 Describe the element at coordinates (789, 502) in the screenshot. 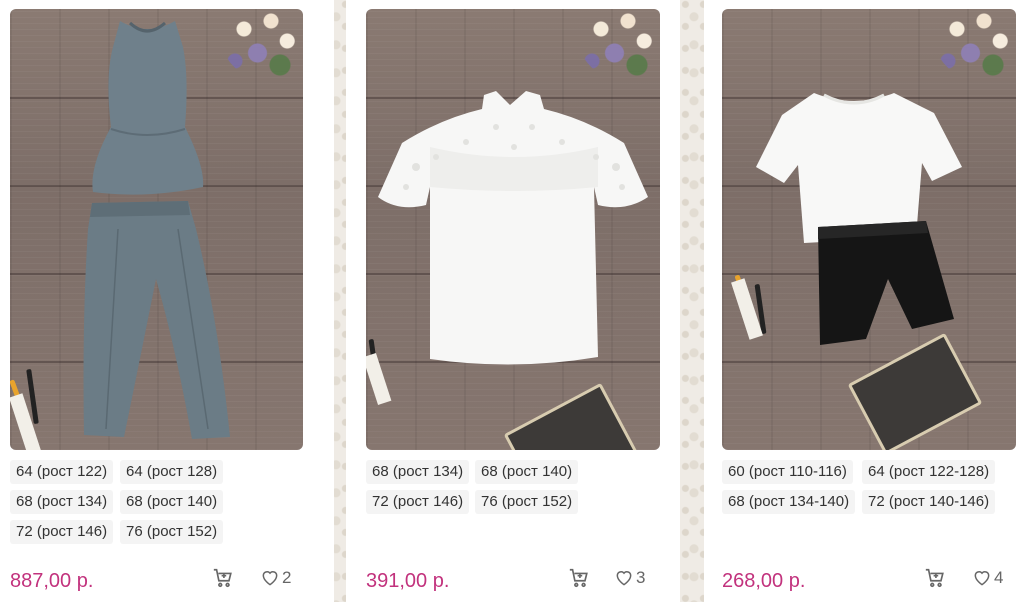

I see `size-option: 68 (рост 134-140)` at that location.